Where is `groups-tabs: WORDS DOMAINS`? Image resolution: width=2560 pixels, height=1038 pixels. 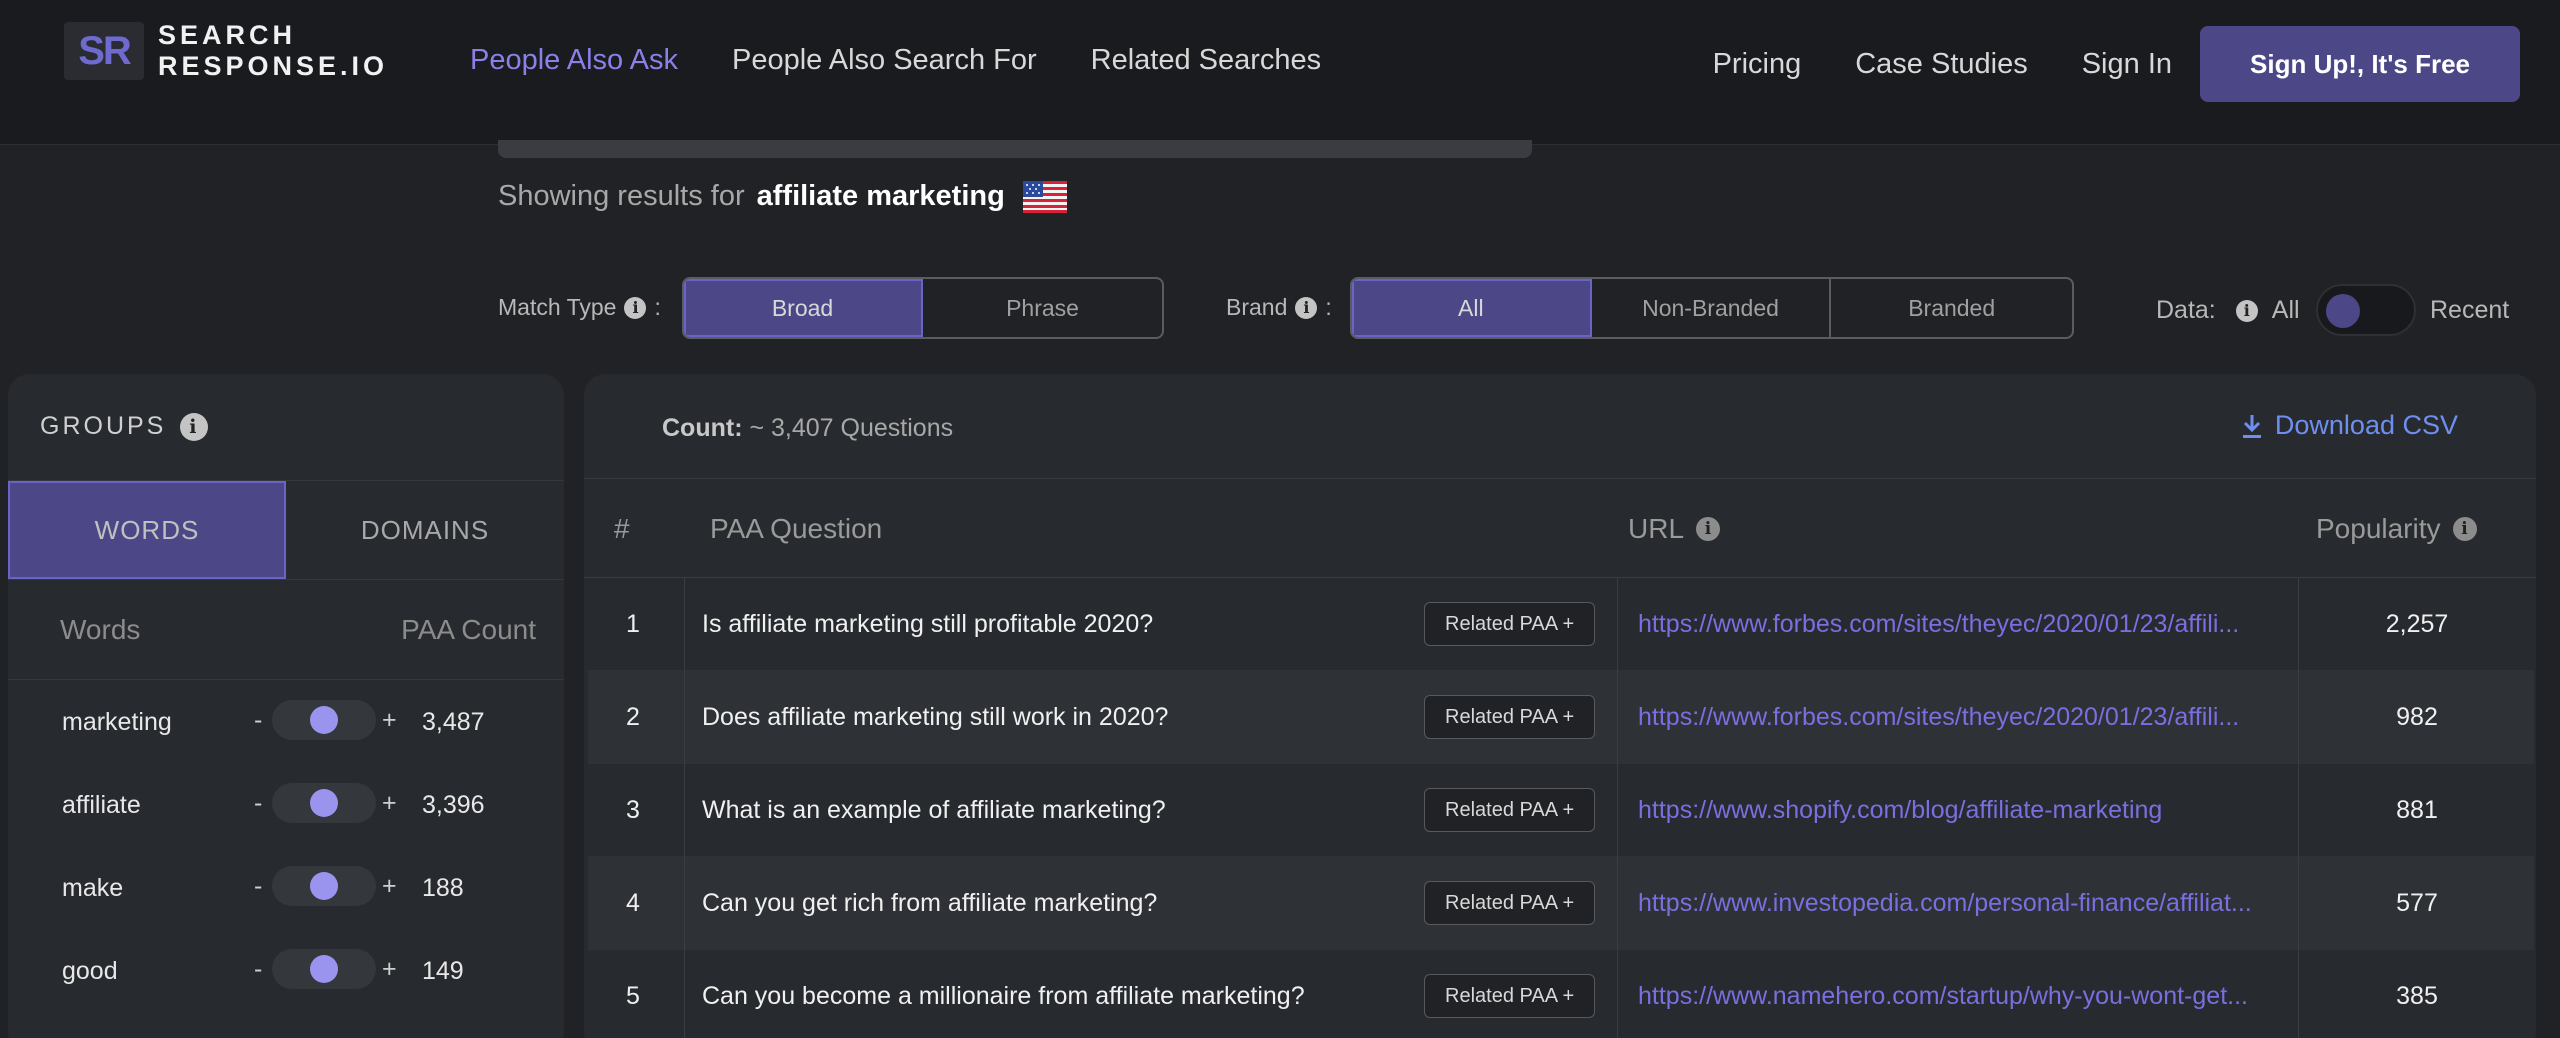
groups-tabs: WORDS DOMAINS is located at coordinates (286, 530).